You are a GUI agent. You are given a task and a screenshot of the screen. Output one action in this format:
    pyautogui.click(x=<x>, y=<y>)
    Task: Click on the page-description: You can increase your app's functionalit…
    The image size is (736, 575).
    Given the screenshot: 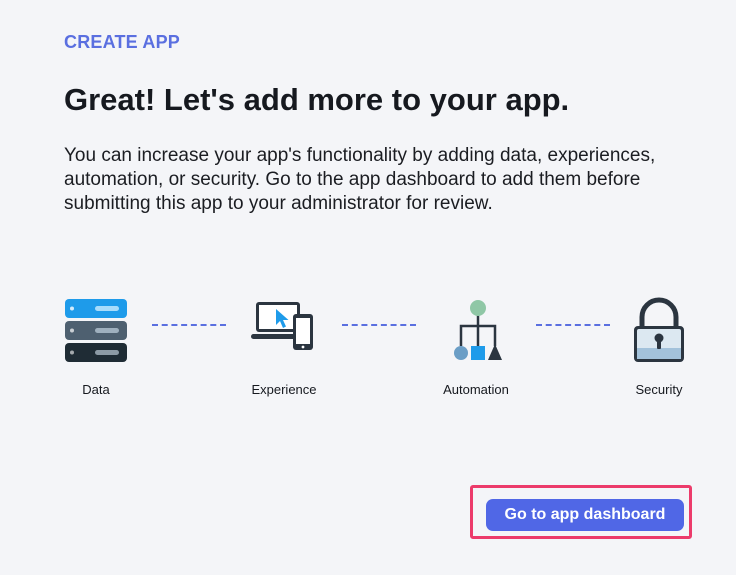 What is the action you would take?
    pyautogui.click(x=360, y=179)
    